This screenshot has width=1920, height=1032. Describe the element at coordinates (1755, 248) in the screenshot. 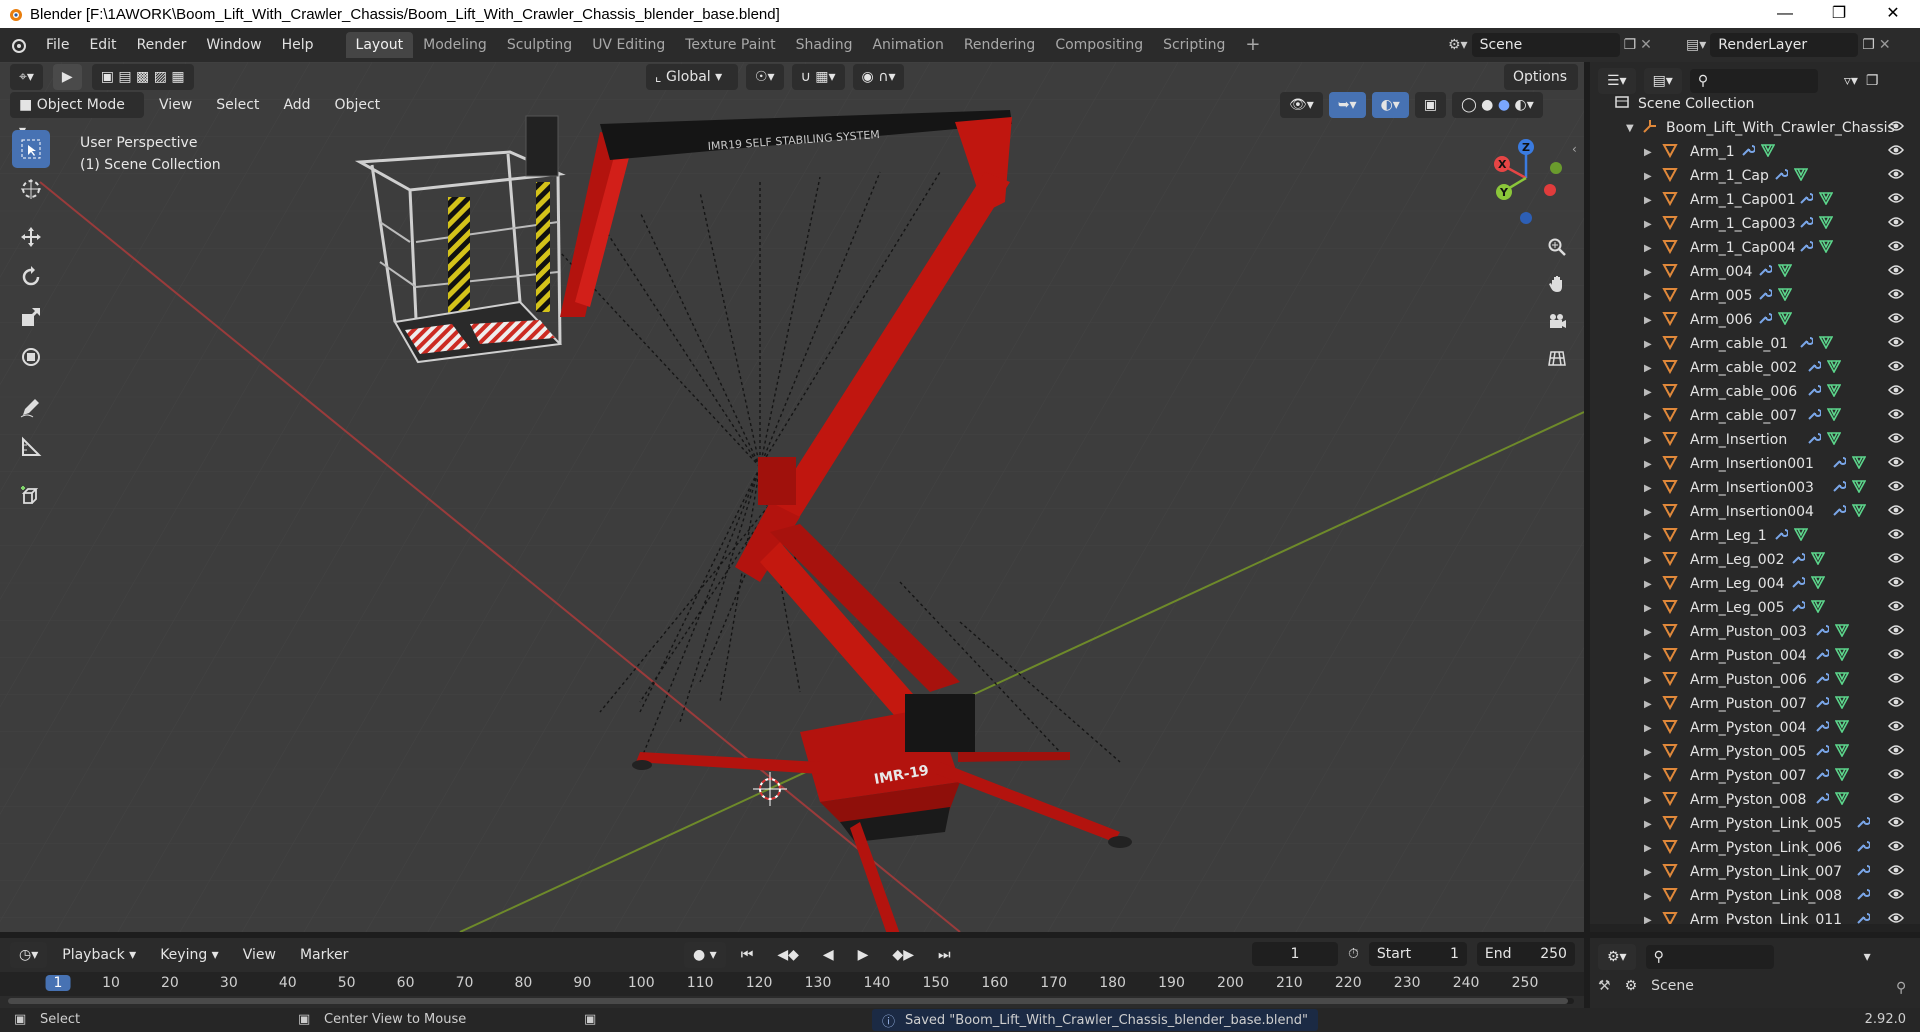

I see `outliner-item: ▶ Arm_1_Cap004` at that location.